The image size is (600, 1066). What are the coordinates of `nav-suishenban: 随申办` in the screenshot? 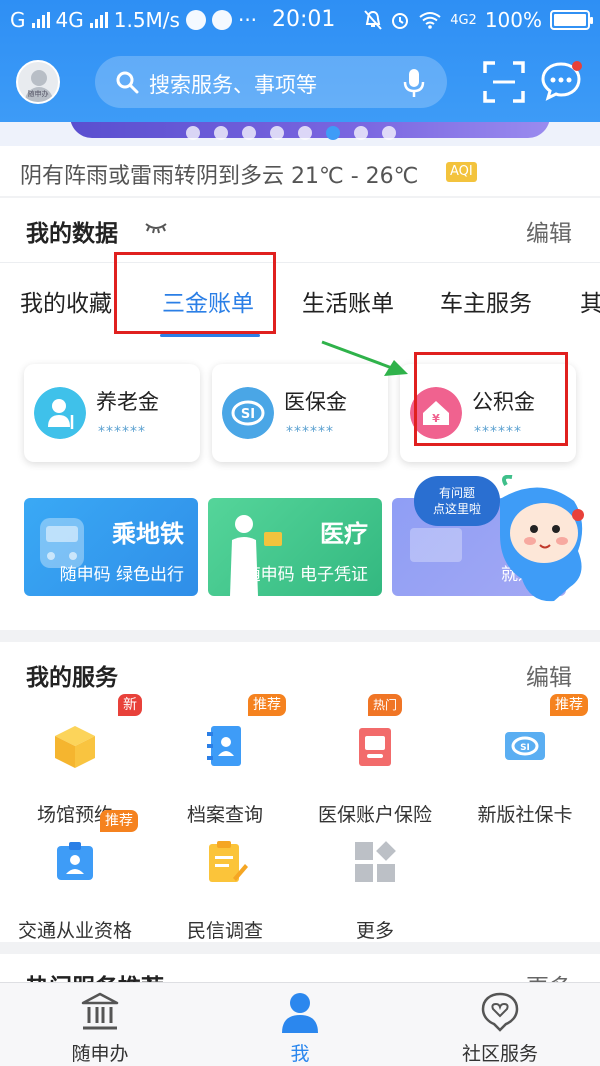 It's located at (100, 1028).